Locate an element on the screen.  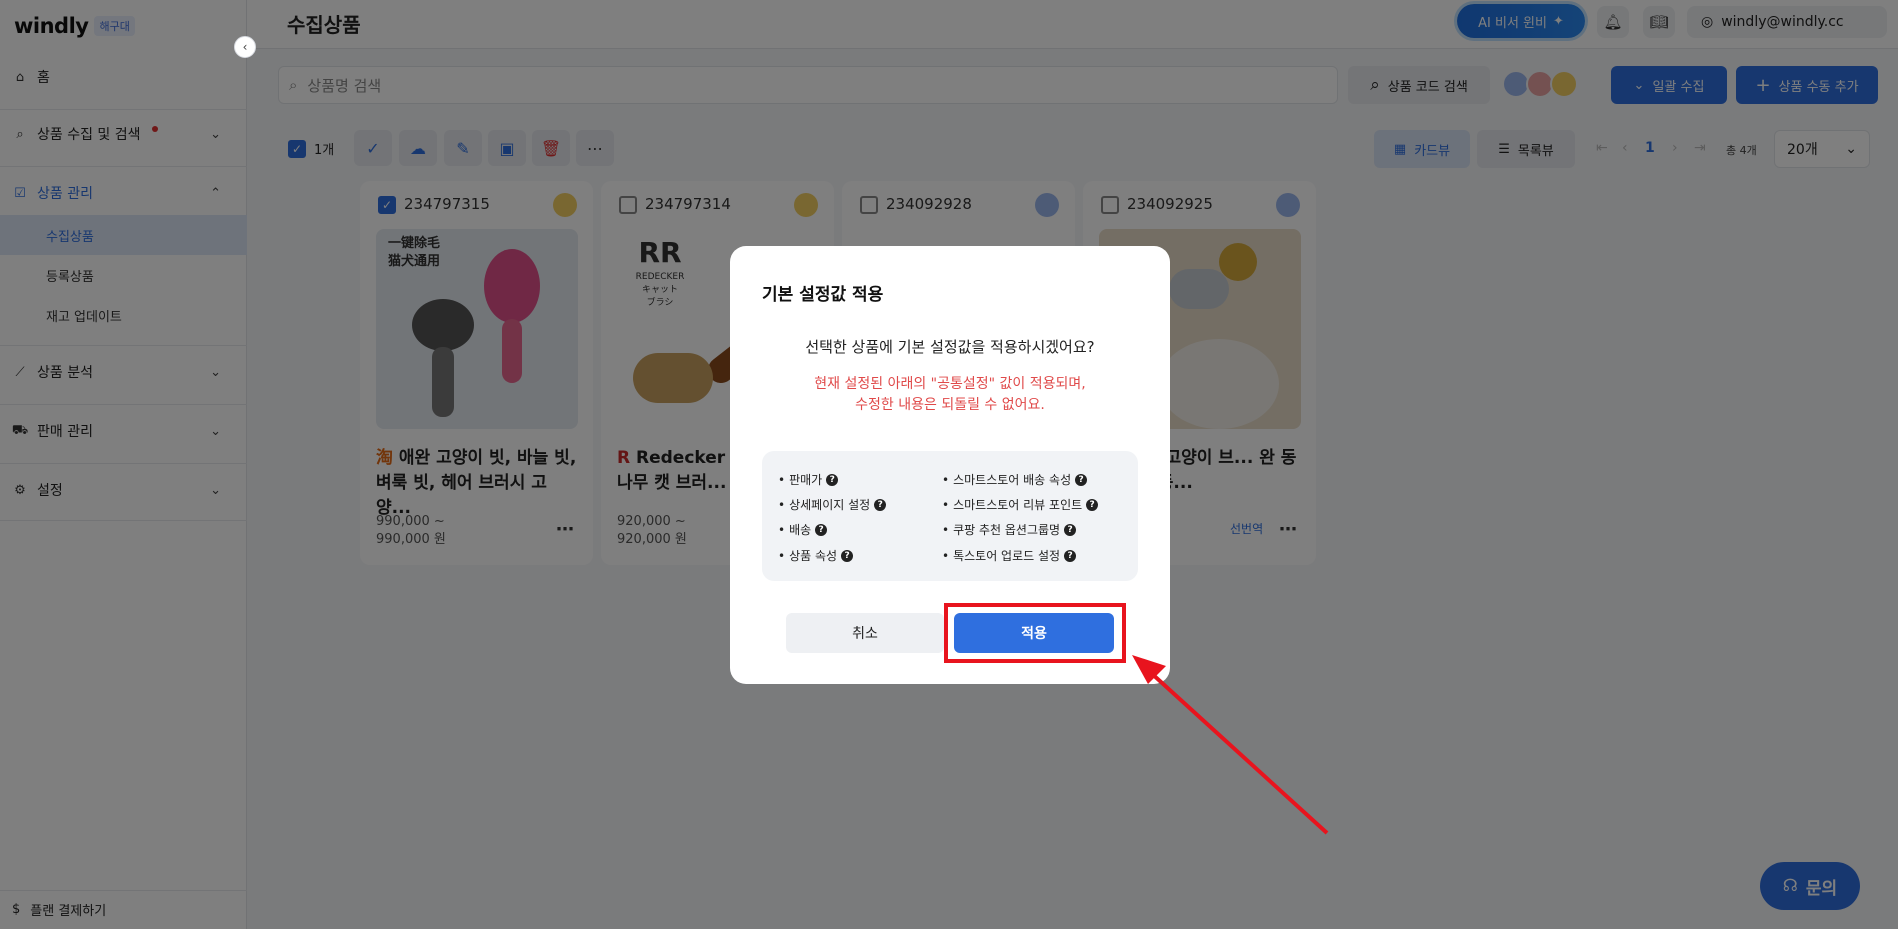
annotation-arrow is located at coordinates (1230, 745).